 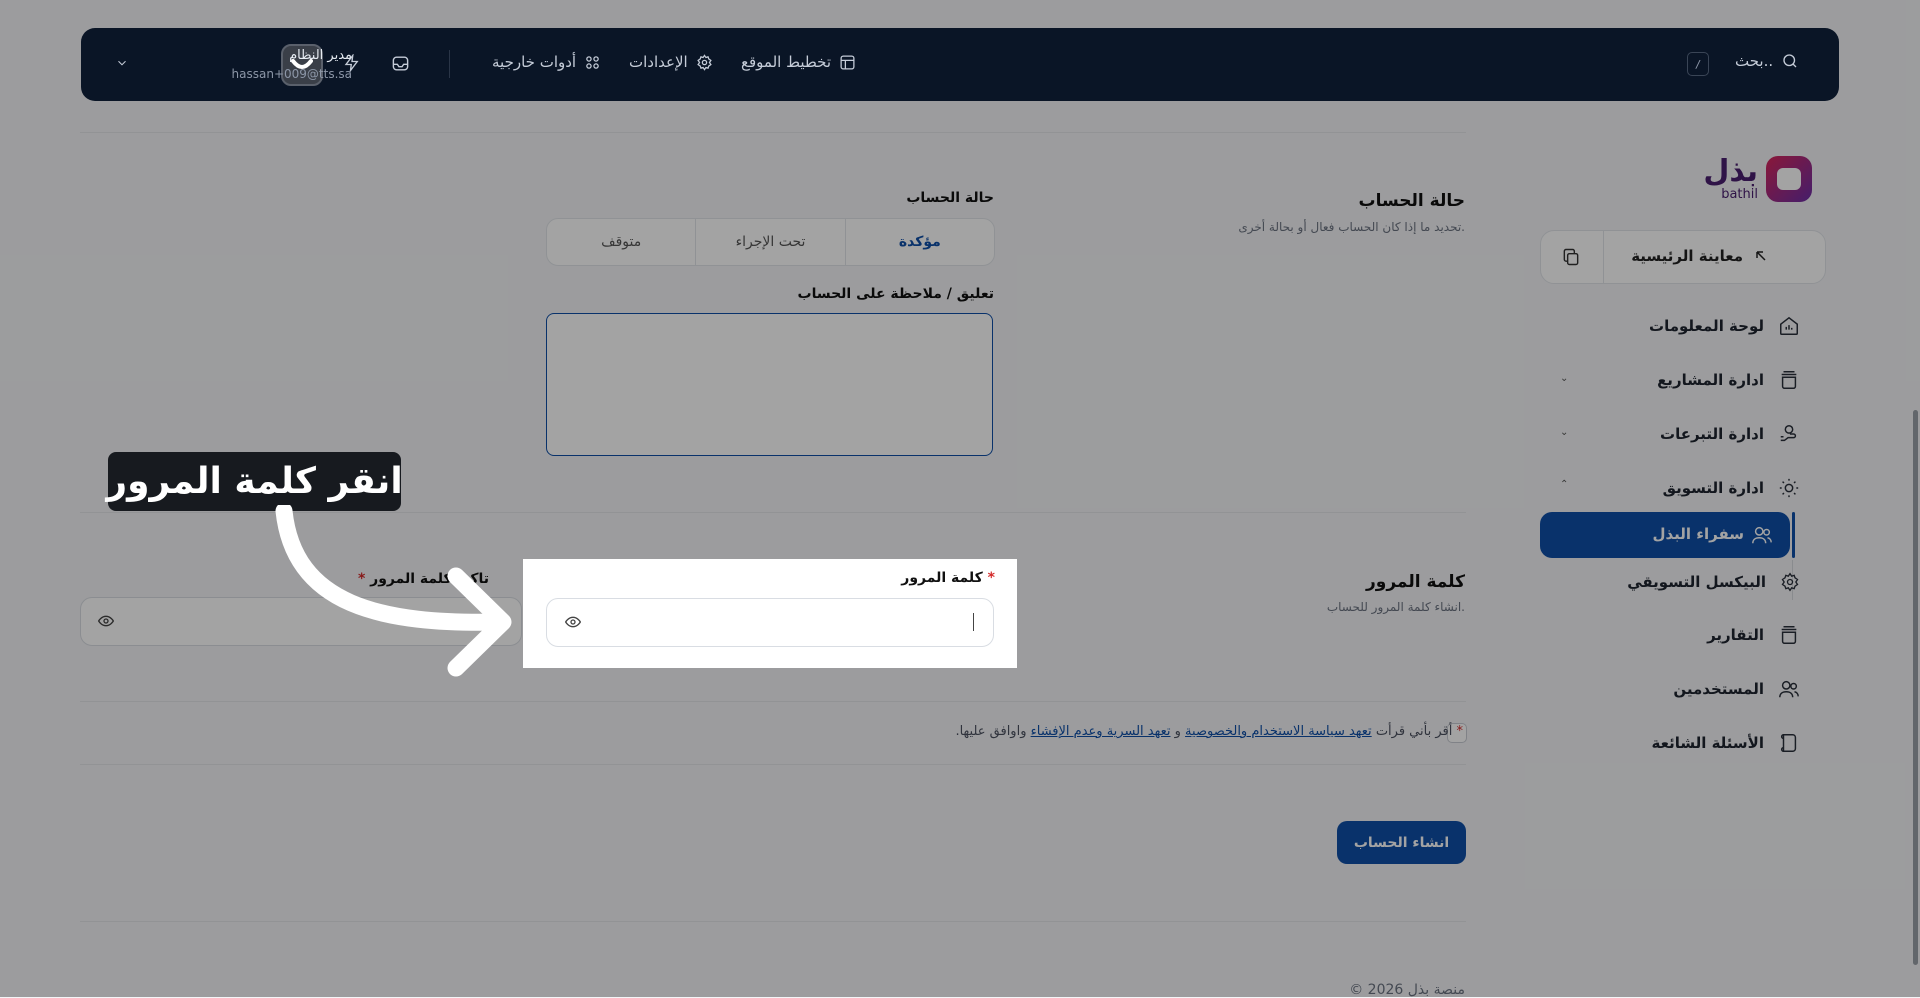 What do you see at coordinates (1789, 488) in the screenshot?
I see `sun-icon` at bounding box center [1789, 488].